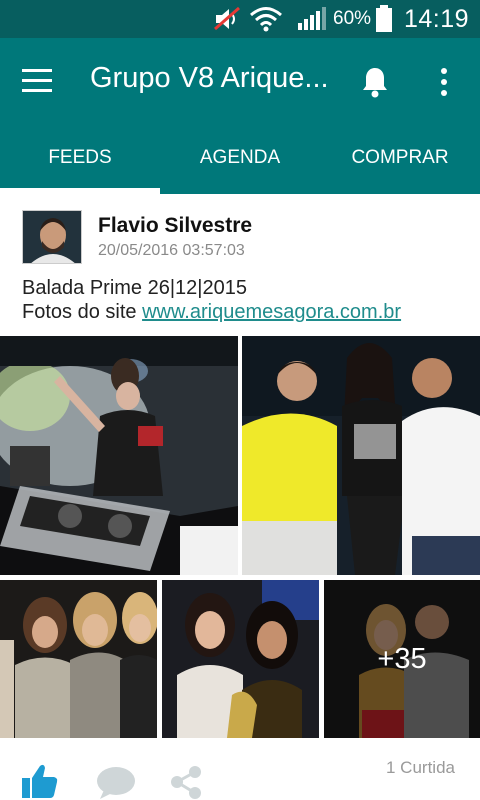 This screenshot has height=800, width=480. What do you see at coordinates (375, 82) in the screenshot?
I see `bell-icon` at bounding box center [375, 82].